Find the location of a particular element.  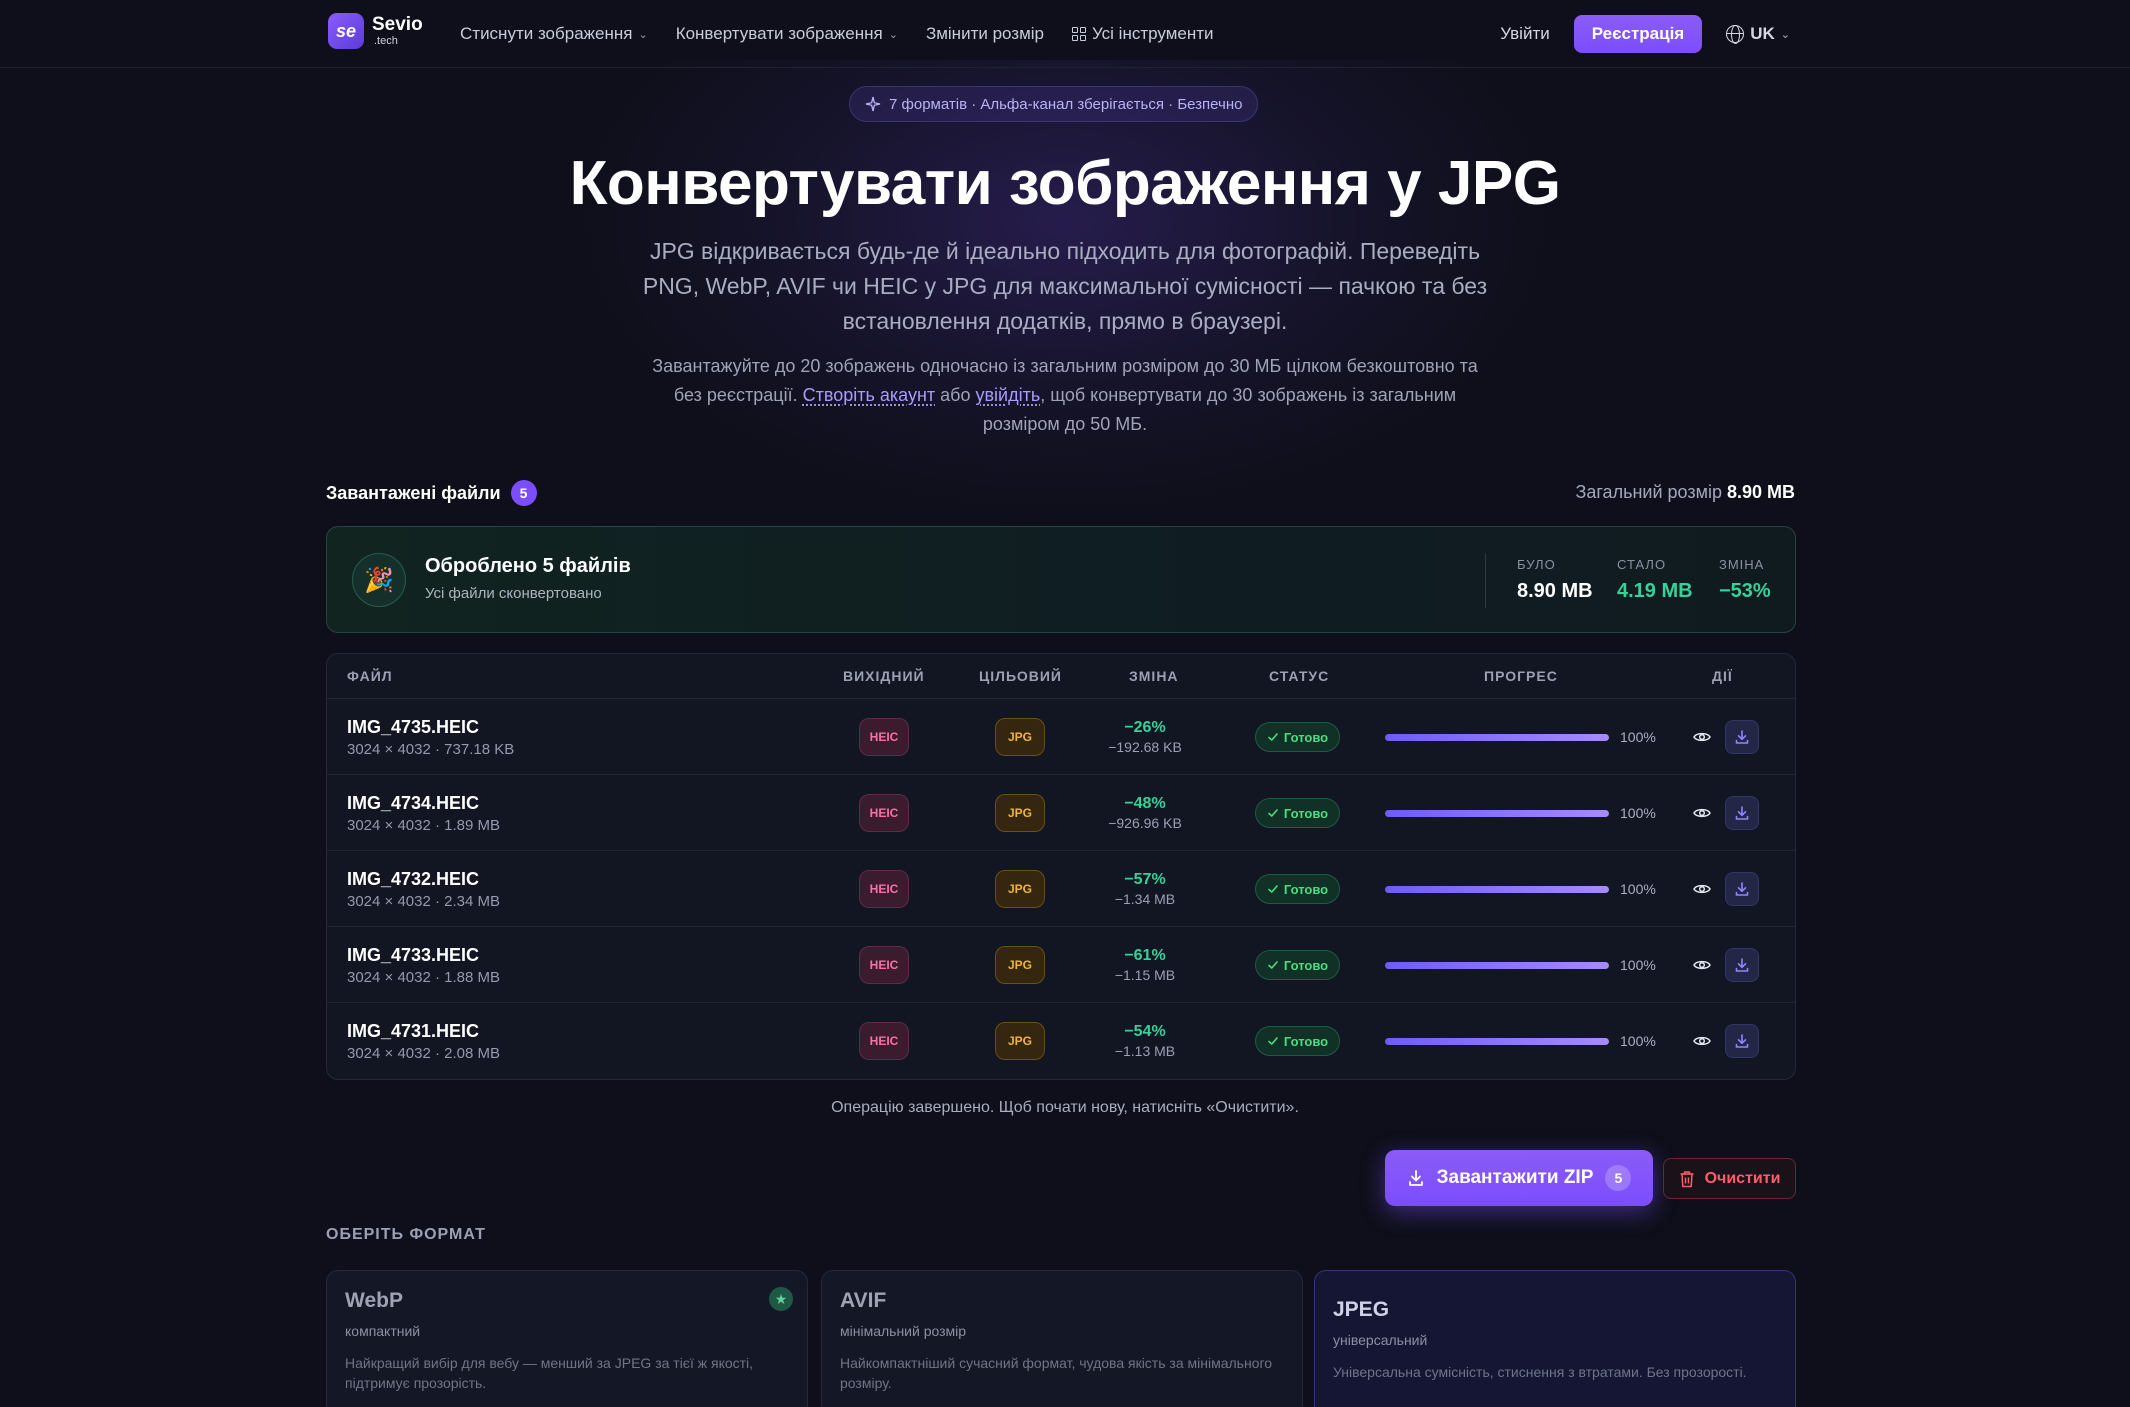

logo-icon: se is located at coordinates (346, 31).